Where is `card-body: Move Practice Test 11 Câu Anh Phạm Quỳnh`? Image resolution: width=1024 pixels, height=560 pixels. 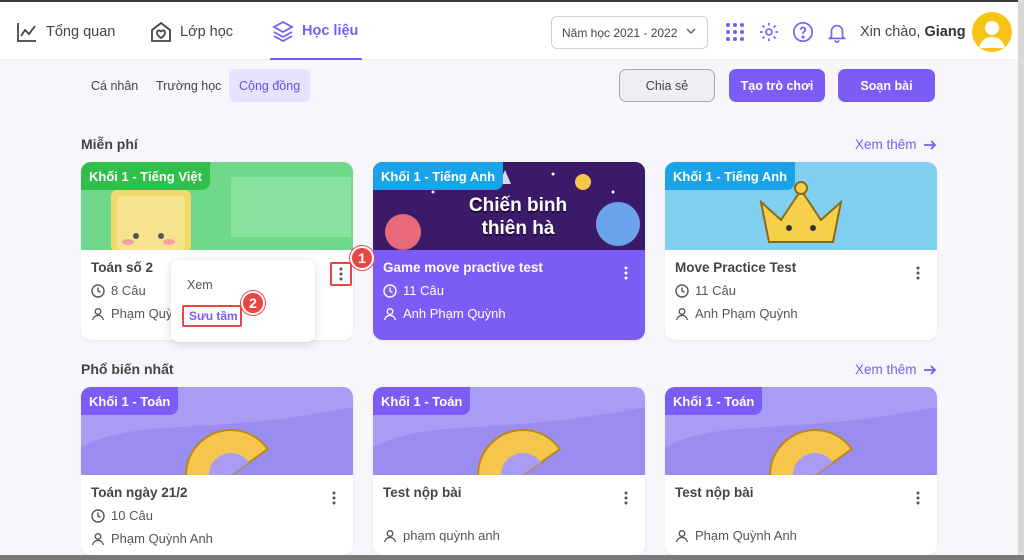
card-body: Move Practice Test 11 Câu Anh Phạm Quỳnh is located at coordinates (801, 295).